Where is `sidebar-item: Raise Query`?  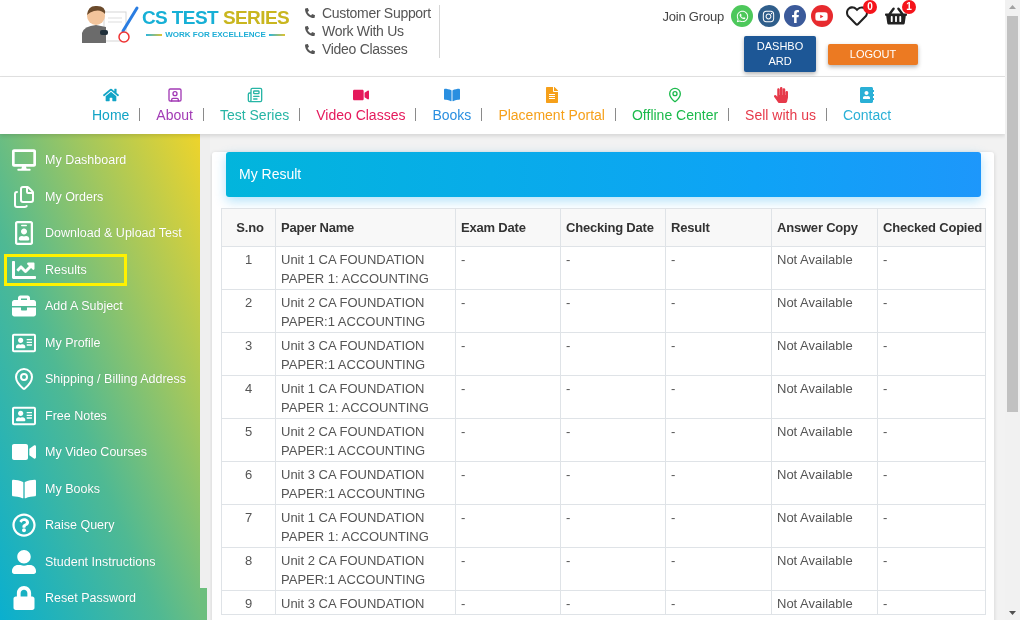 sidebar-item: Raise Query is located at coordinates (65, 525).